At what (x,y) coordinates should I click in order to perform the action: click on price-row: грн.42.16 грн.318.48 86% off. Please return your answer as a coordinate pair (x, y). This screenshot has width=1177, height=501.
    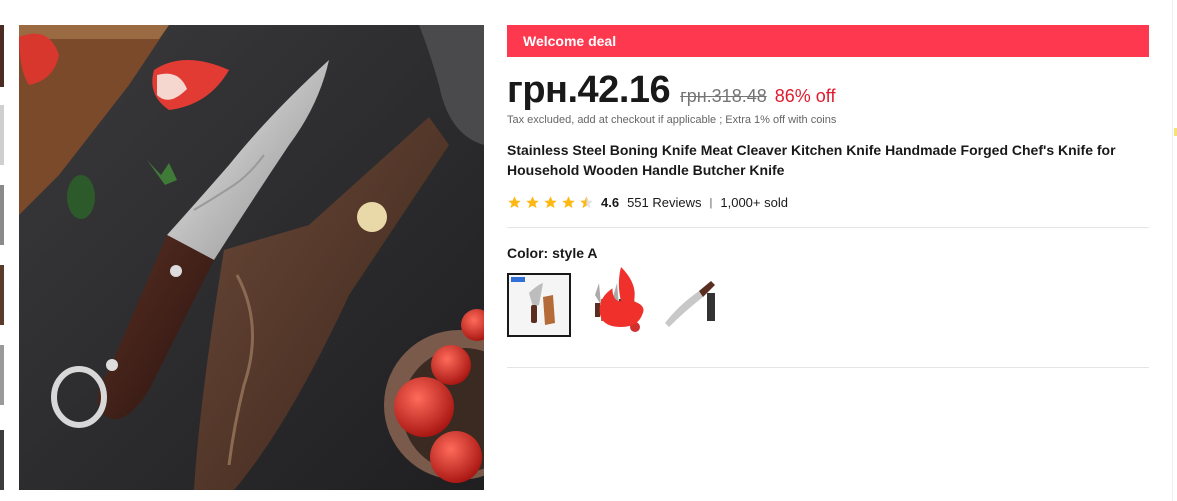
    Looking at the image, I should click on (828, 90).